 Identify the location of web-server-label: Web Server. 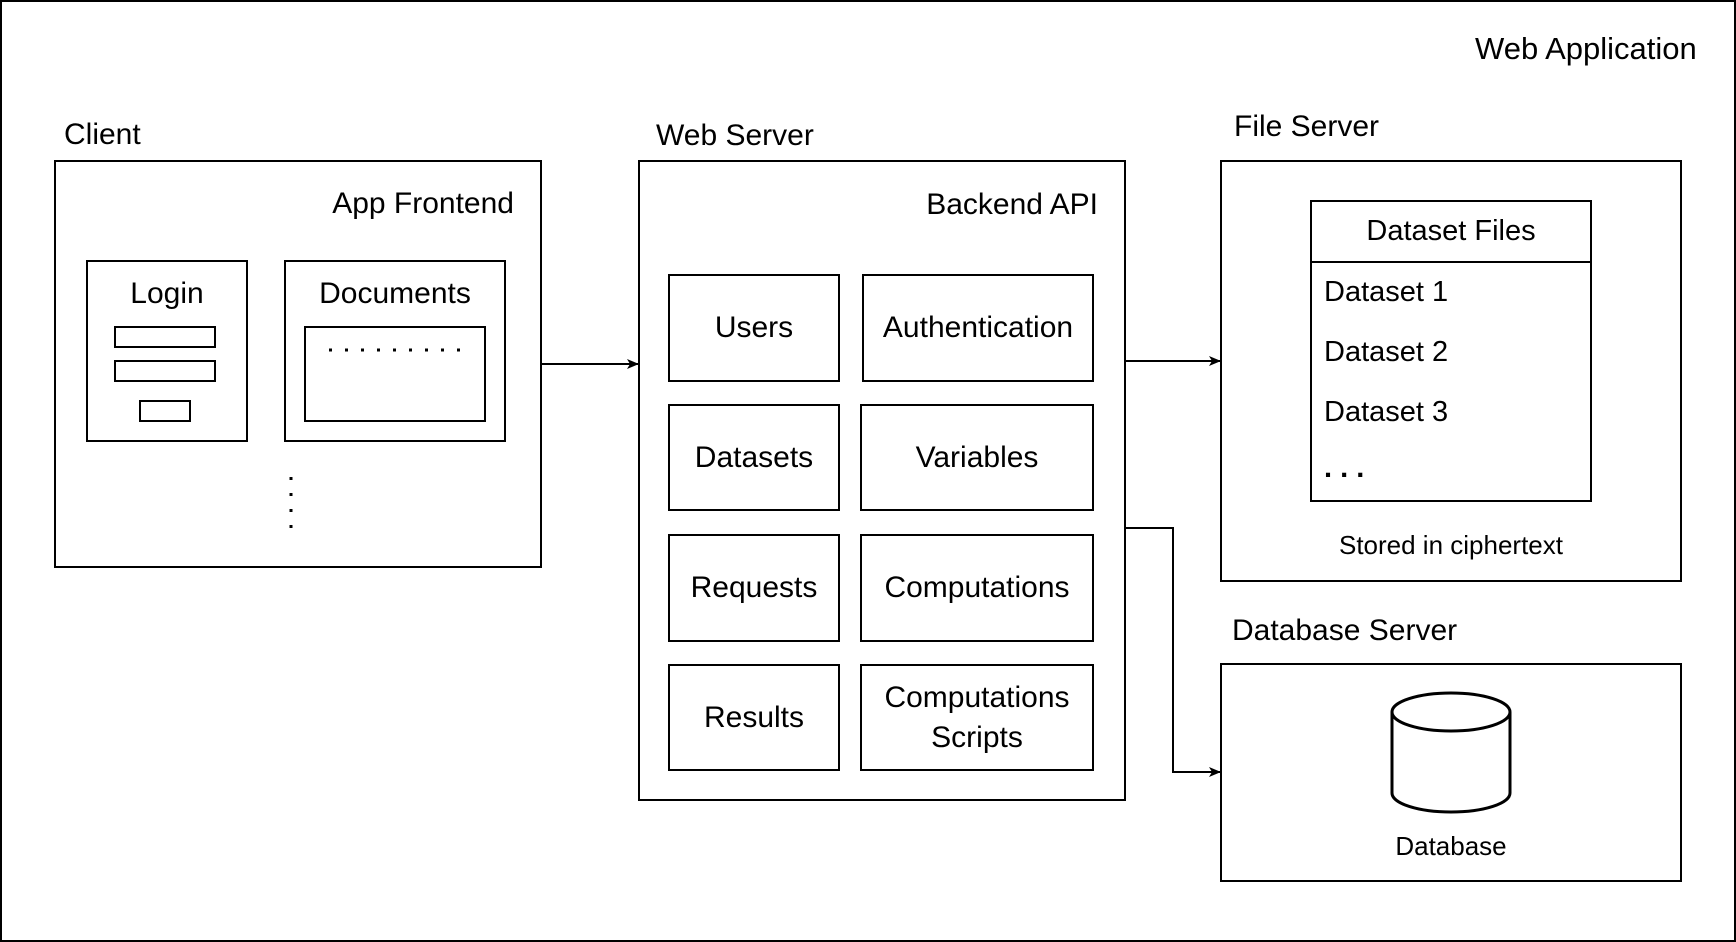
(735, 135).